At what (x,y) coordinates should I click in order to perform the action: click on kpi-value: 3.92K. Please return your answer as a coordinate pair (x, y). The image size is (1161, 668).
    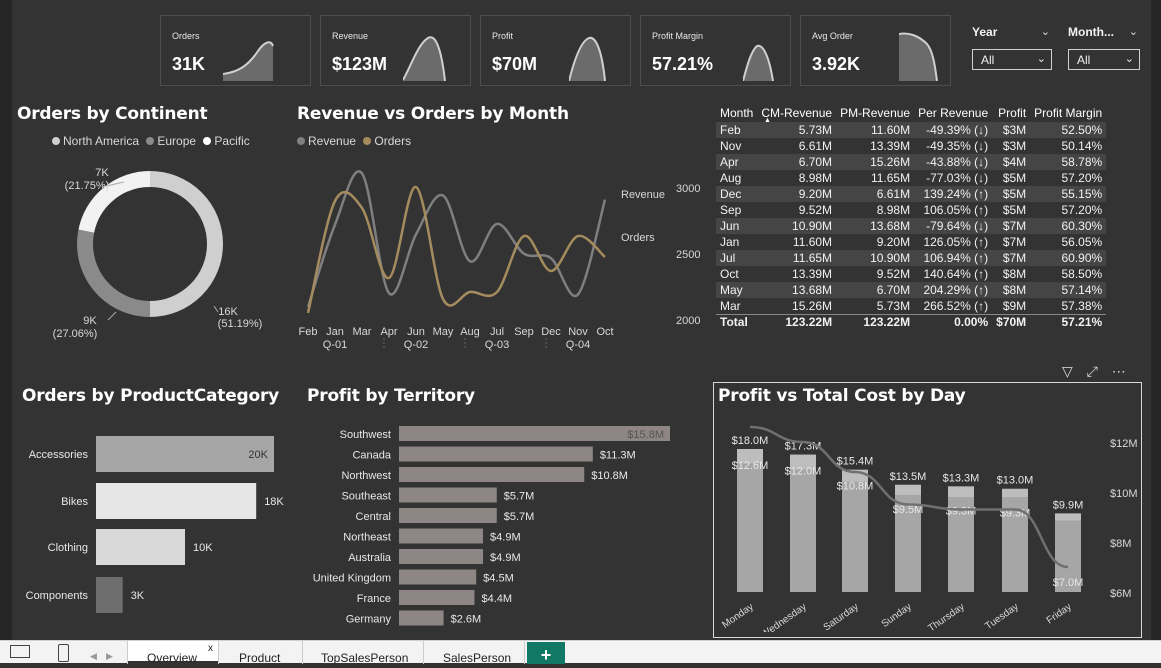
    Looking at the image, I should click on (836, 64).